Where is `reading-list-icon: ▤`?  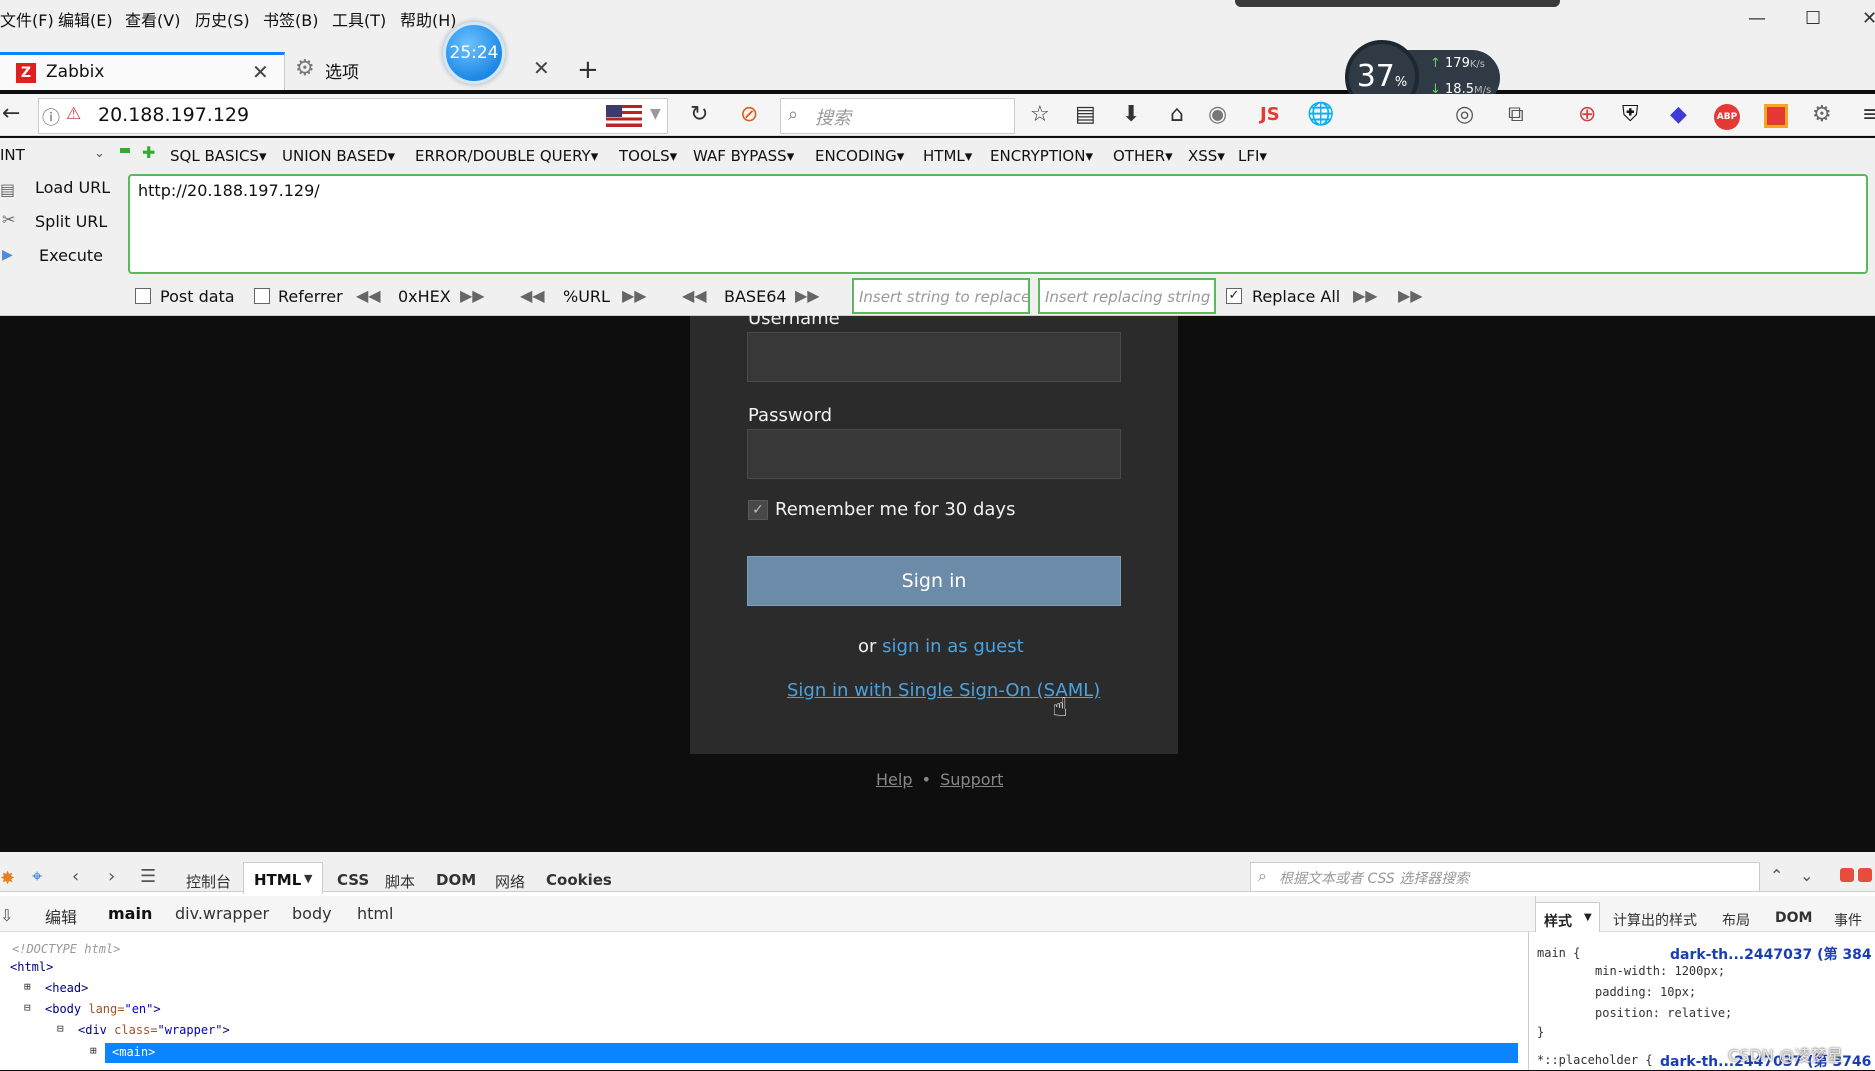
reading-list-icon: ▤ is located at coordinates (1085, 114).